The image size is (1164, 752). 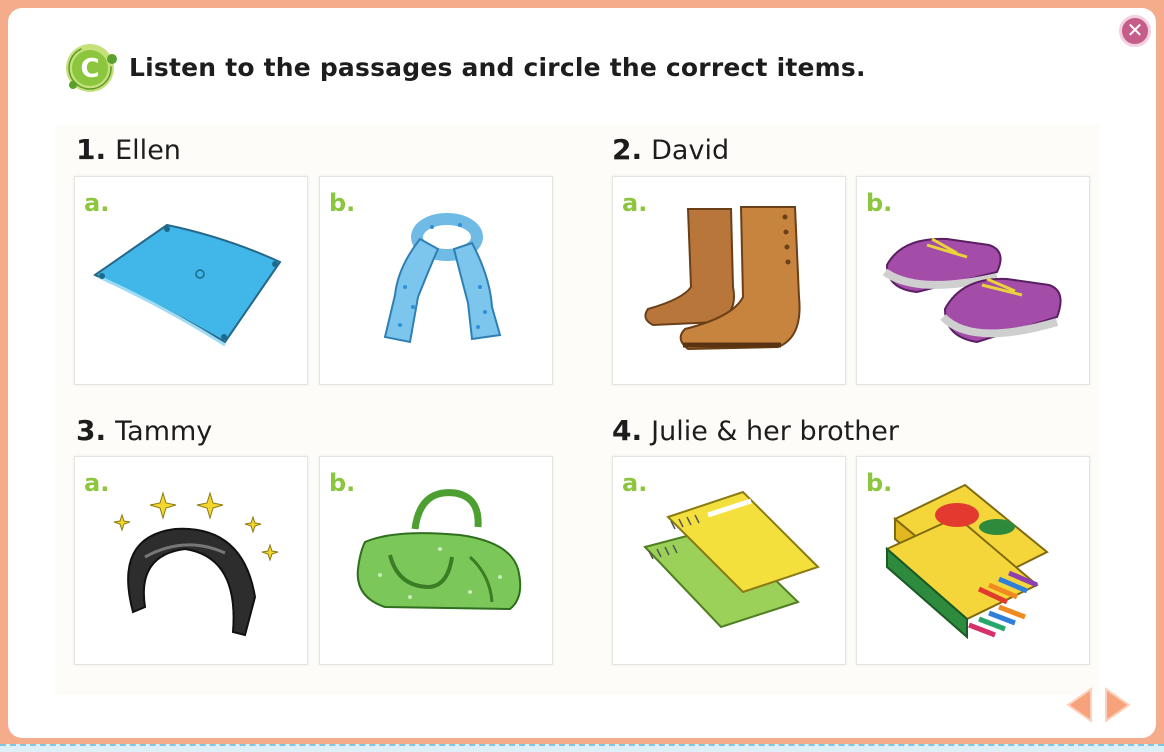 I want to click on option-card-2b: b., so click(x=973, y=280).